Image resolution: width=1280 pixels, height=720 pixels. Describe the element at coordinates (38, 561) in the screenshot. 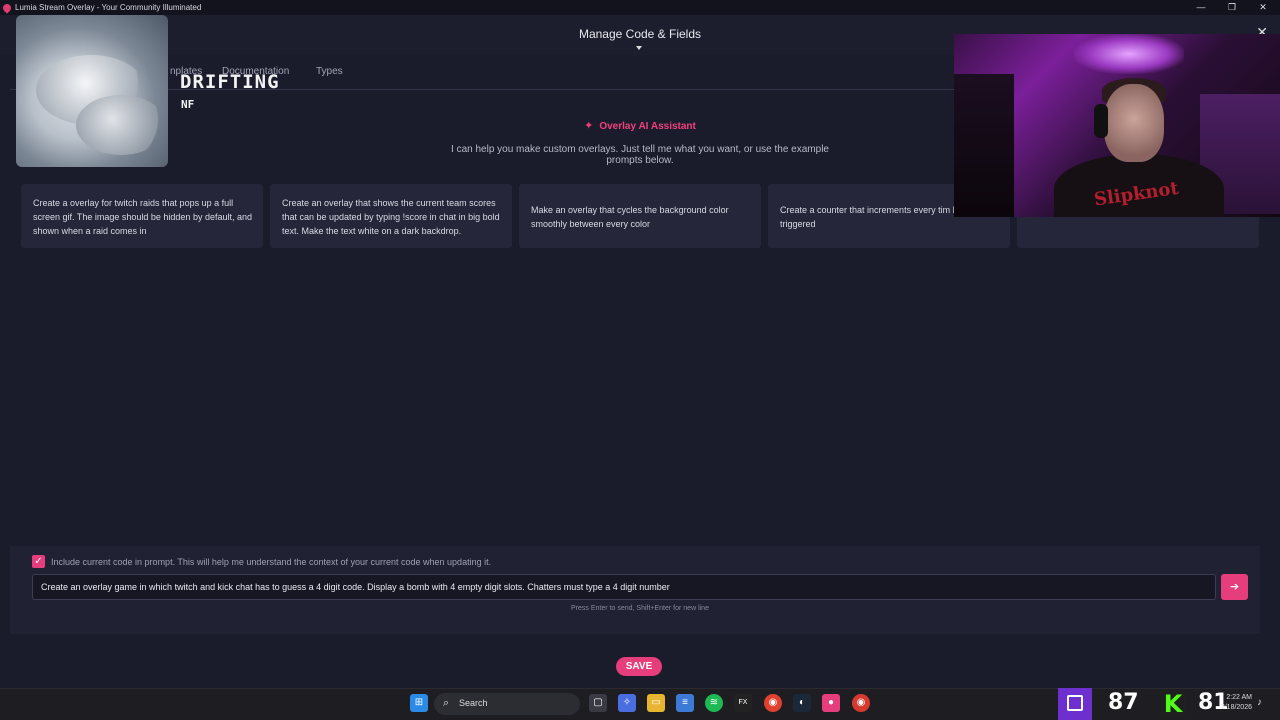

I see `include-code-checkbox: ✓` at that location.